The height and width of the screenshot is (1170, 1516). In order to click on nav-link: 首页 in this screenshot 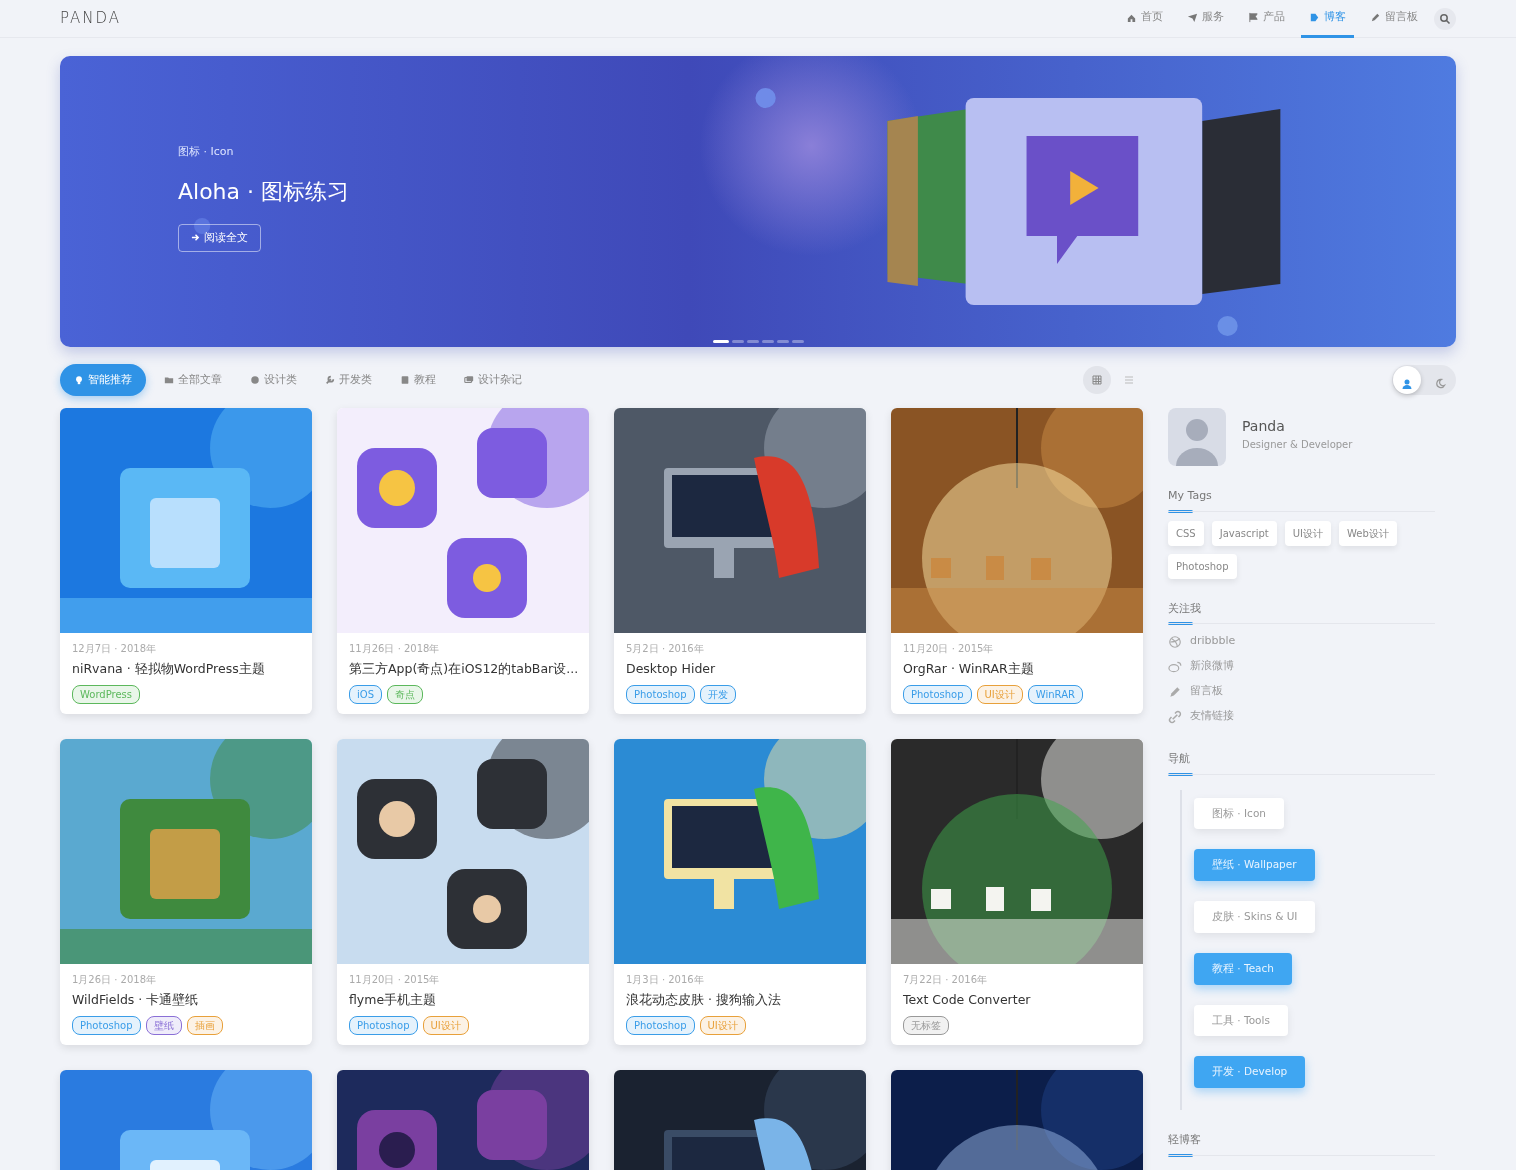, I will do `click(1144, 19)`.